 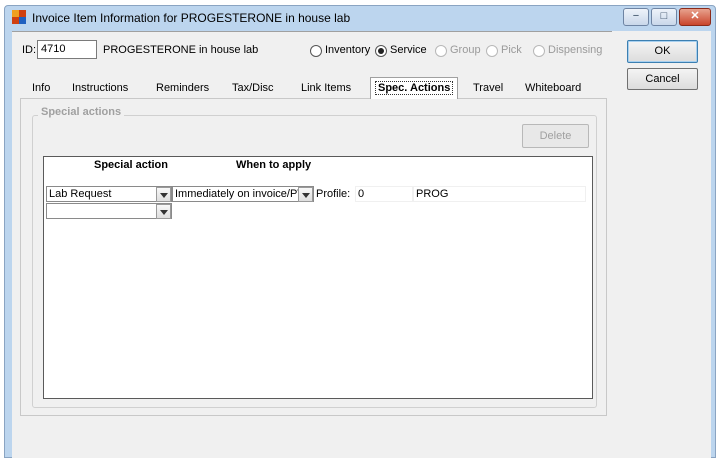 What do you see at coordinates (253, 88) in the screenshot?
I see `tab-tax-disc: Tax/Disc` at bounding box center [253, 88].